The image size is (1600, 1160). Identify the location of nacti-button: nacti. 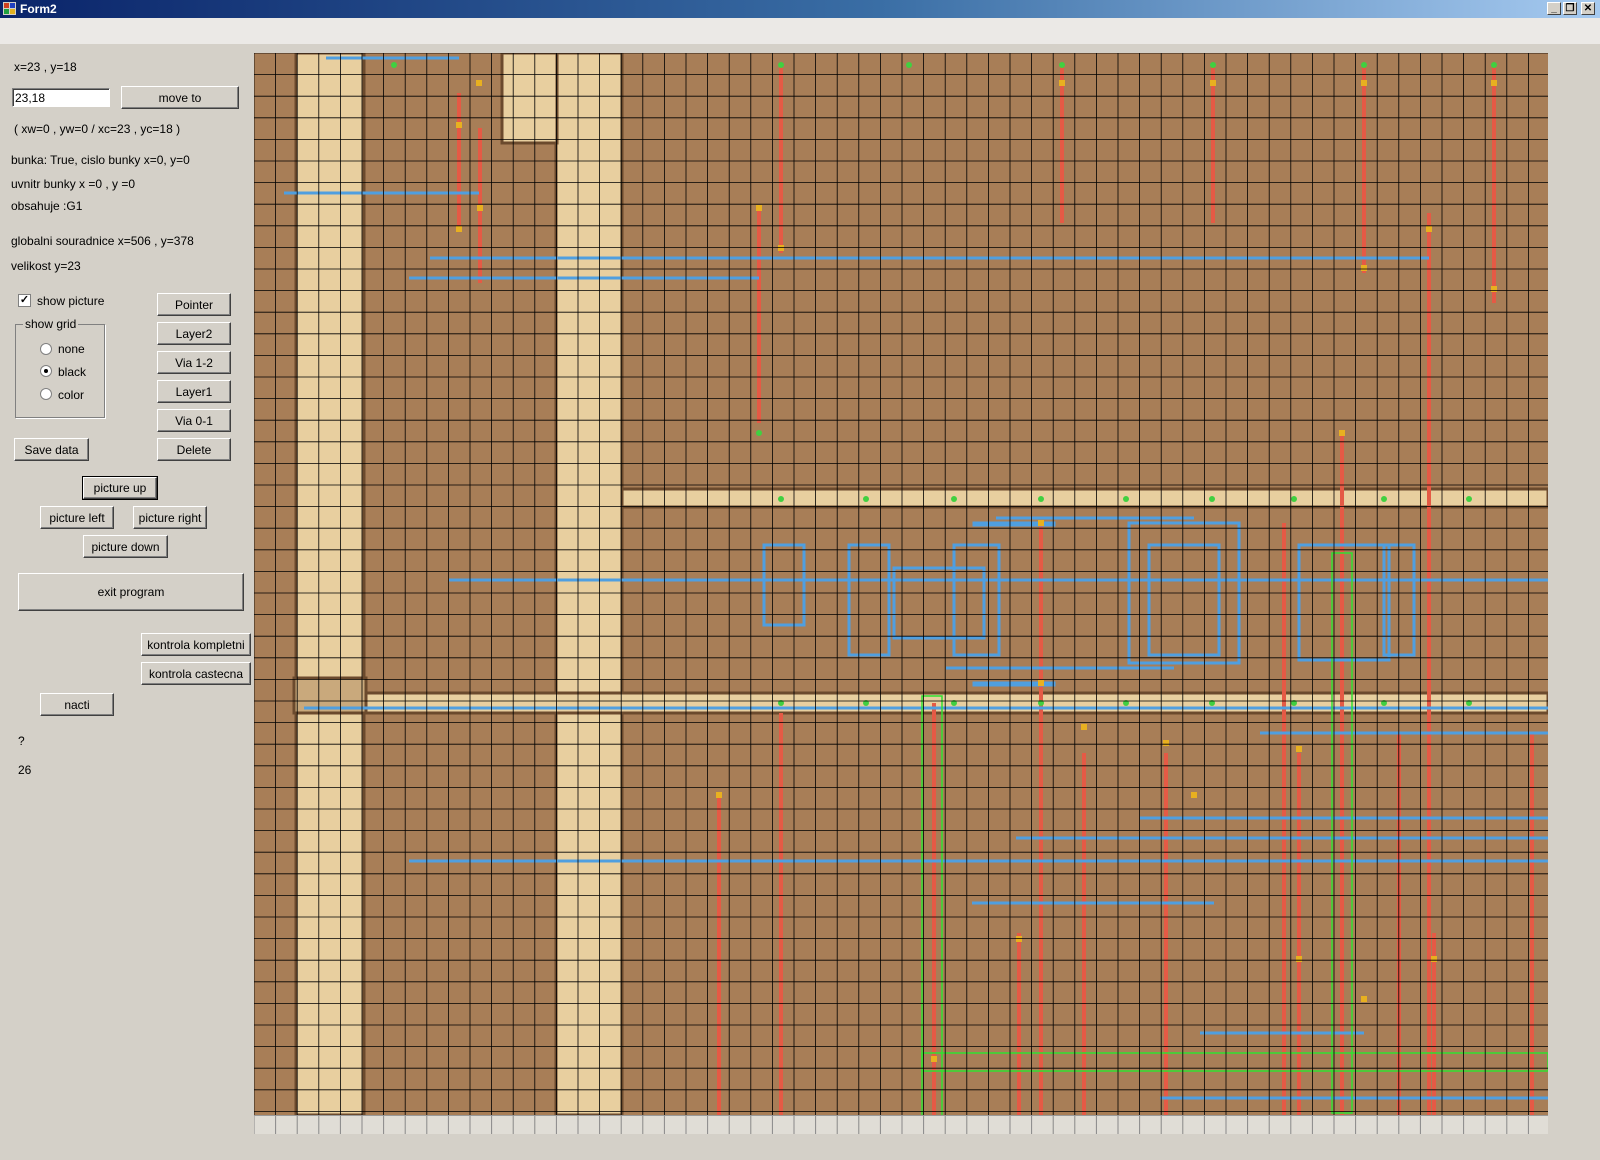
(77, 704).